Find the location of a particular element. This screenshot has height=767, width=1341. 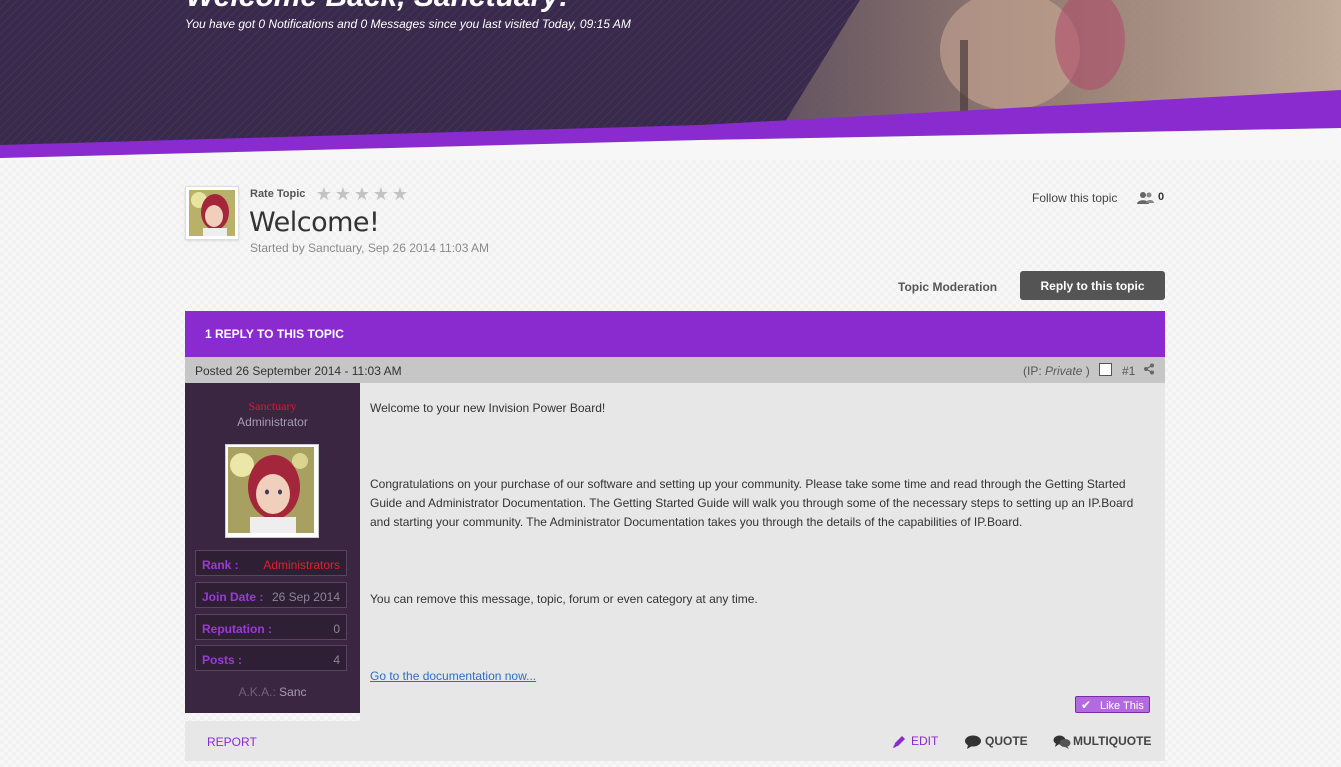

stat-rank: Rank : Administrators is located at coordinates (271, 563).